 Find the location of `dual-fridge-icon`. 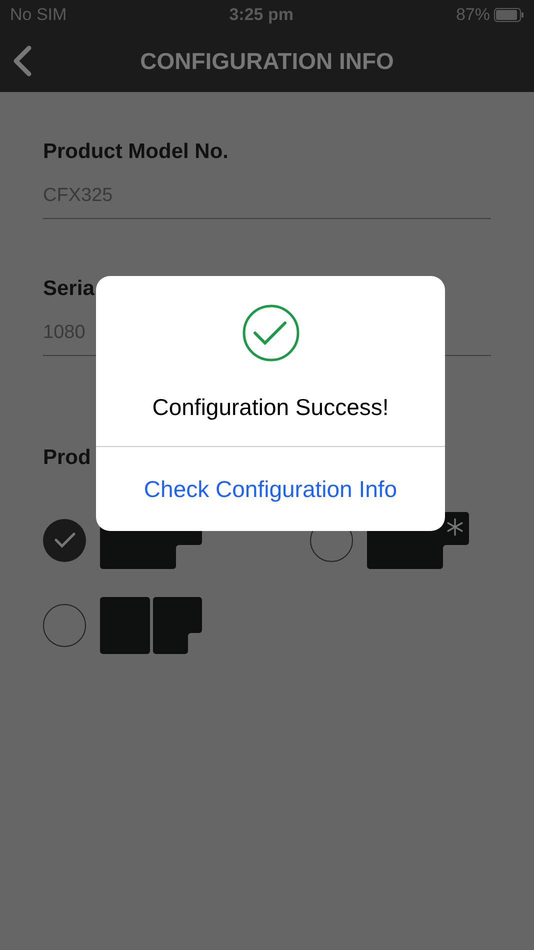

dual-fridge-icon is located at coordinates (151, 625).